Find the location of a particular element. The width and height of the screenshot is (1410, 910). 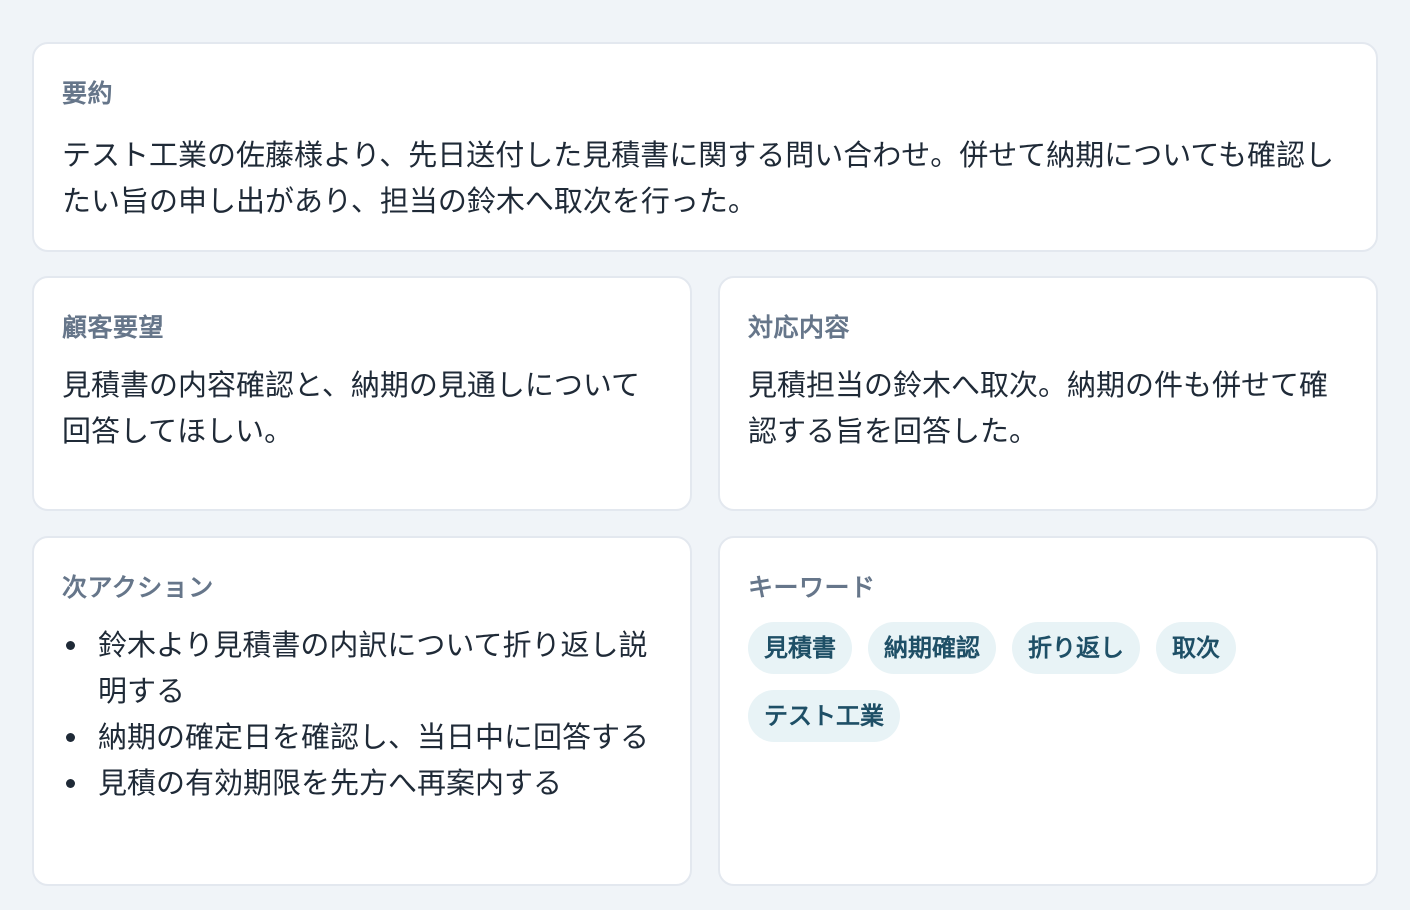

keywords-title: キーワード is located at coordinates (812, 587).